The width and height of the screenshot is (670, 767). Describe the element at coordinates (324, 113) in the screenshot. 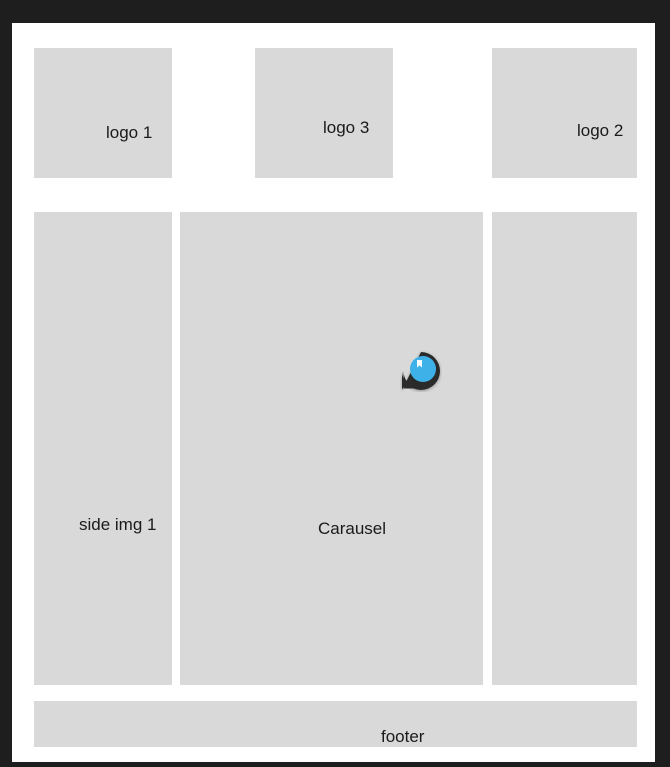

I see `logo-3-box: logo 3` at that location.